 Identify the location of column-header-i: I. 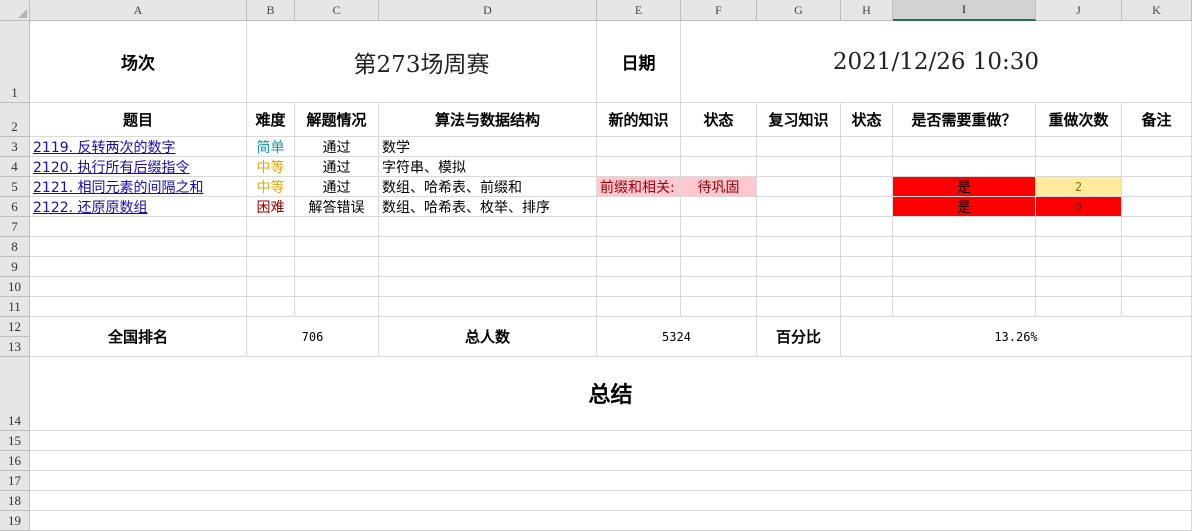
(964, 10).